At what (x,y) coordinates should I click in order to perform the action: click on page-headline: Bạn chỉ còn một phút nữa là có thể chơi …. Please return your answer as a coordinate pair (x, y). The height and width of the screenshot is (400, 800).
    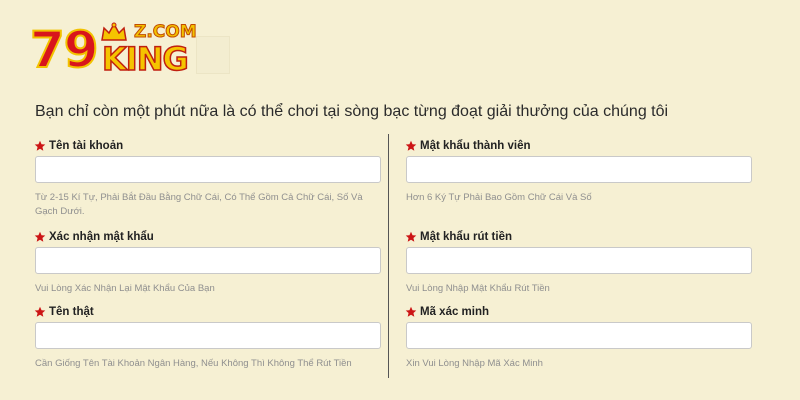
    Looking at the image, I should click on (352, 111).